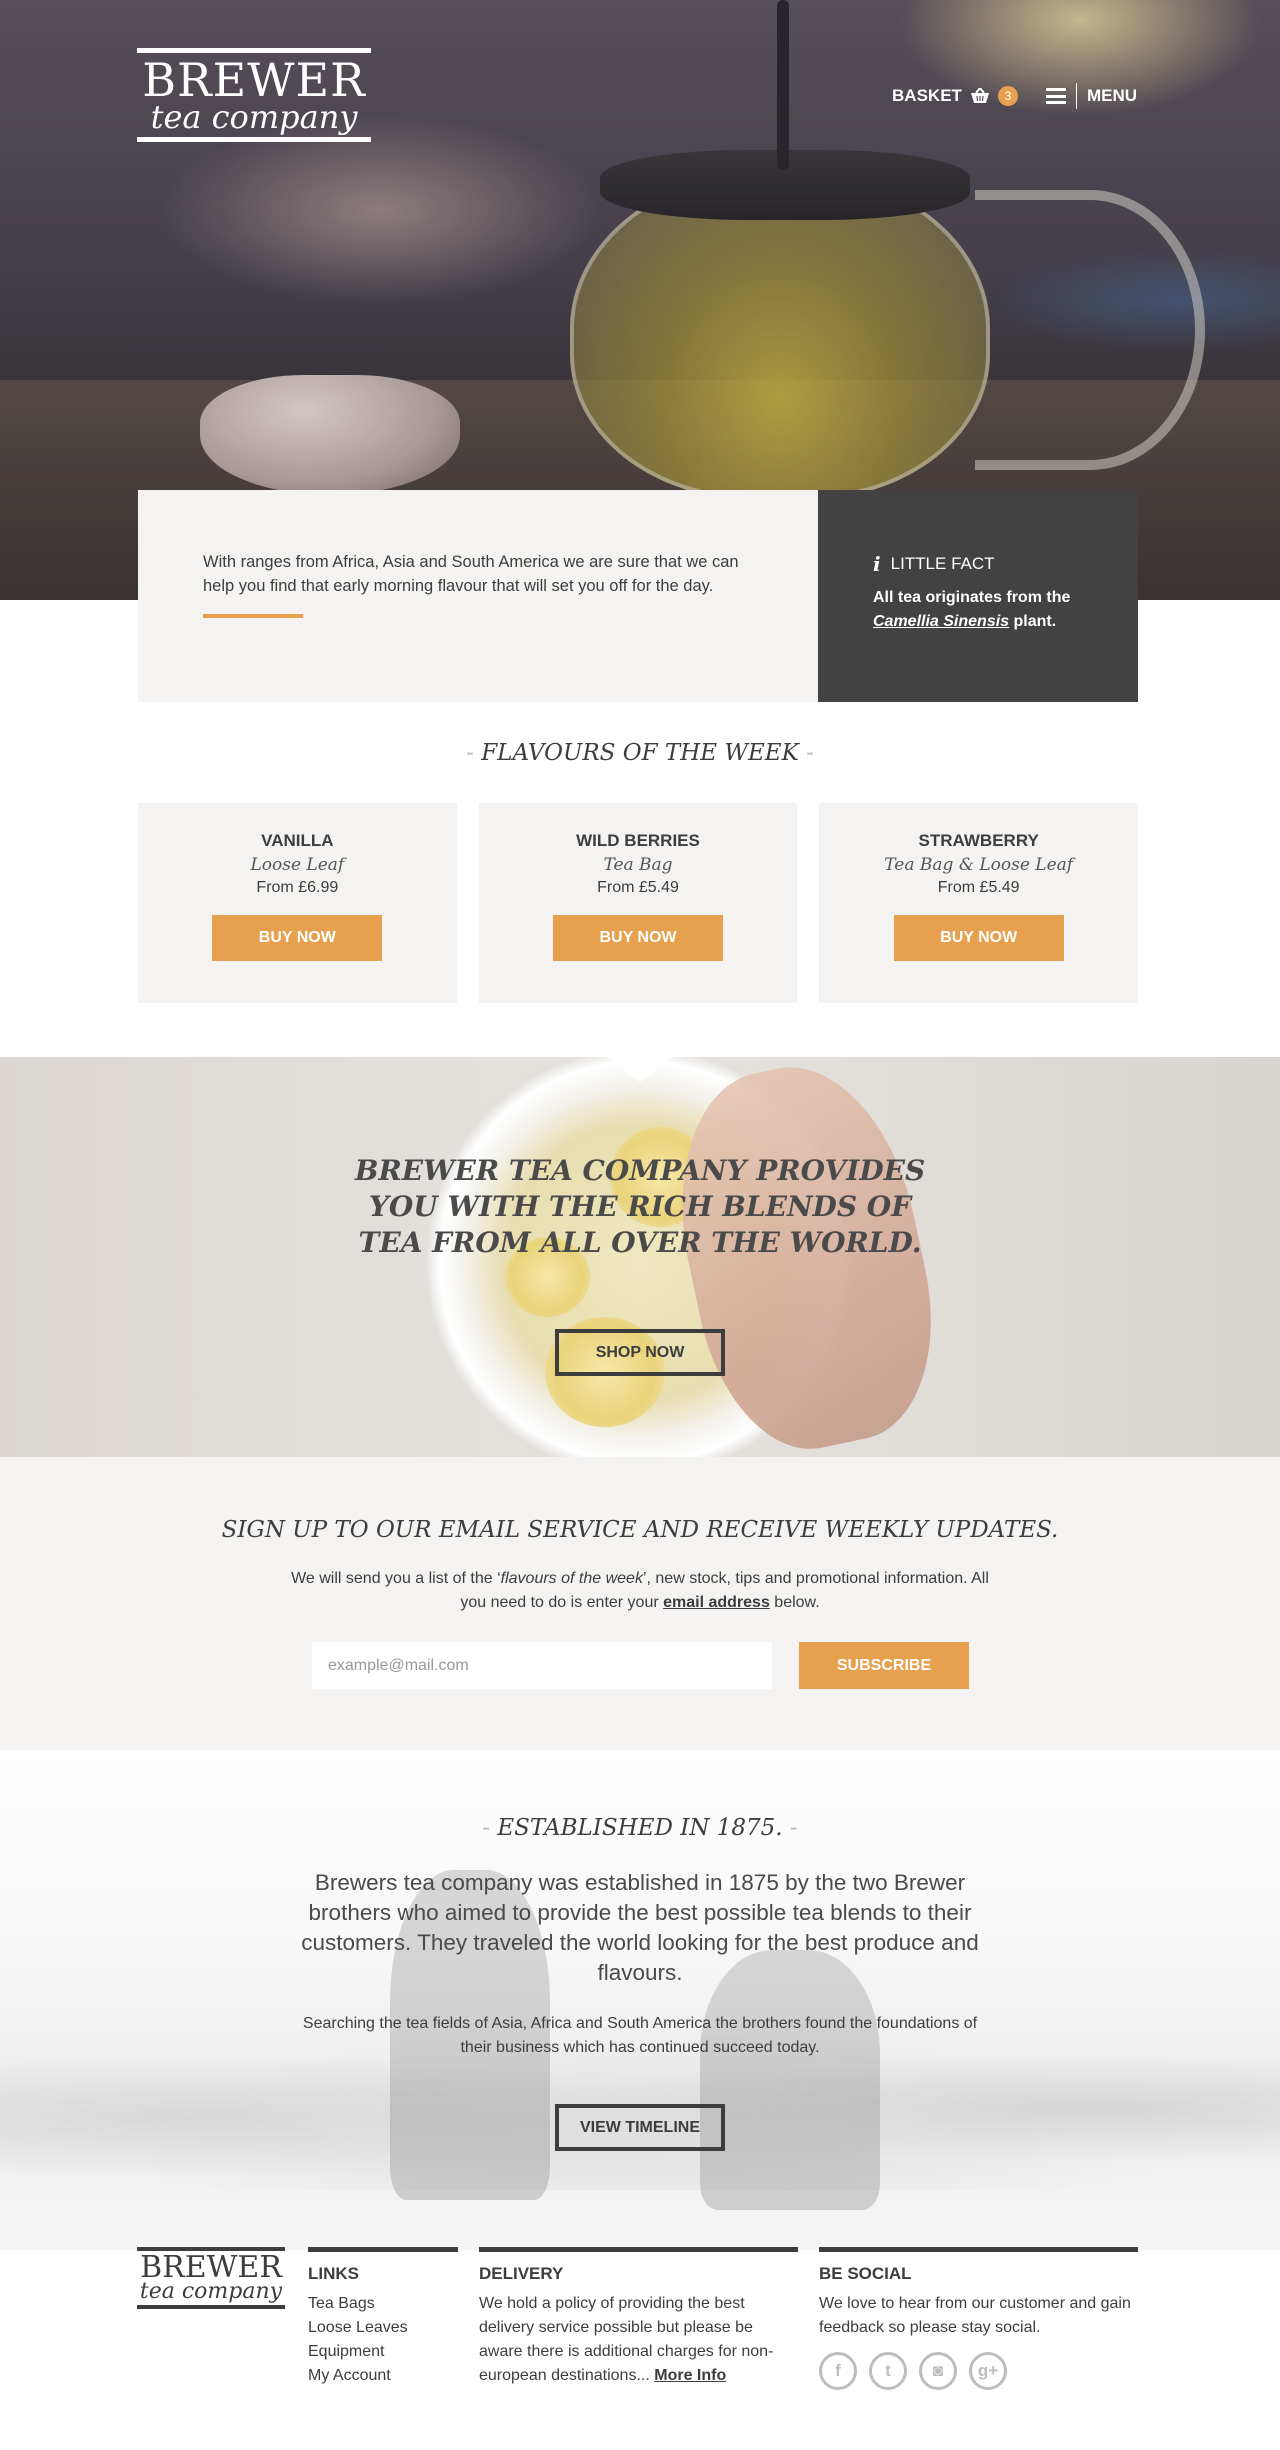 This screenshot has width=1280, height=2450. Describe the element at coordinates (638, 865) in the screenshot. I see `flavour-type: Tea Bag` at that location.